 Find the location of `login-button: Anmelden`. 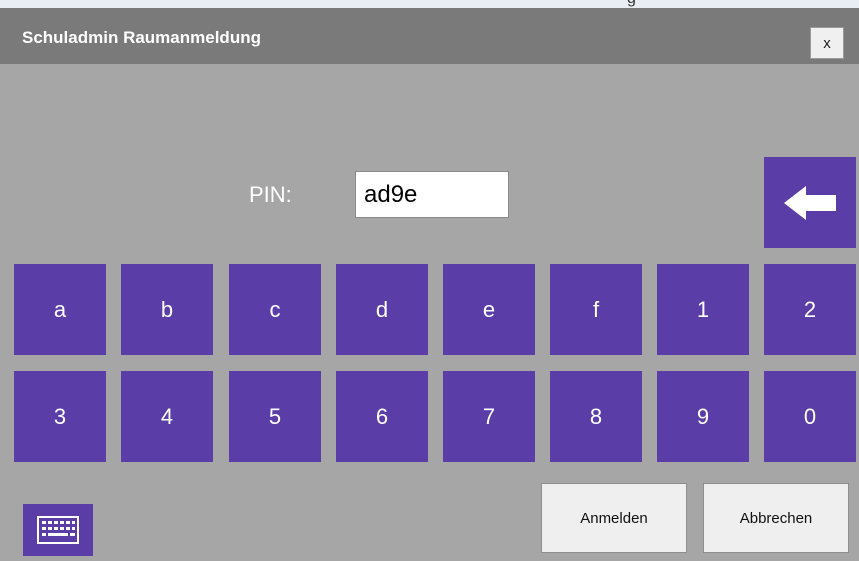

login-button: Anmelden is located at coordinates (614, 518).